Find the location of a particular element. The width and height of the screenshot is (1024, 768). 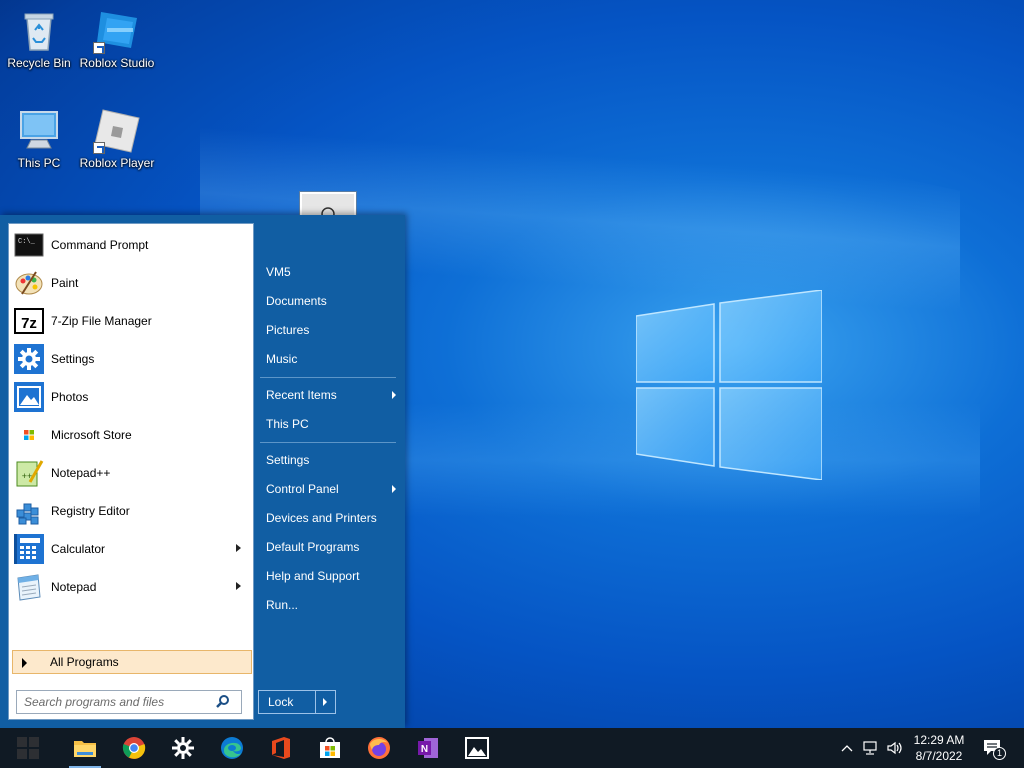

chevron-up-icon is located at coordinates (847, 748).